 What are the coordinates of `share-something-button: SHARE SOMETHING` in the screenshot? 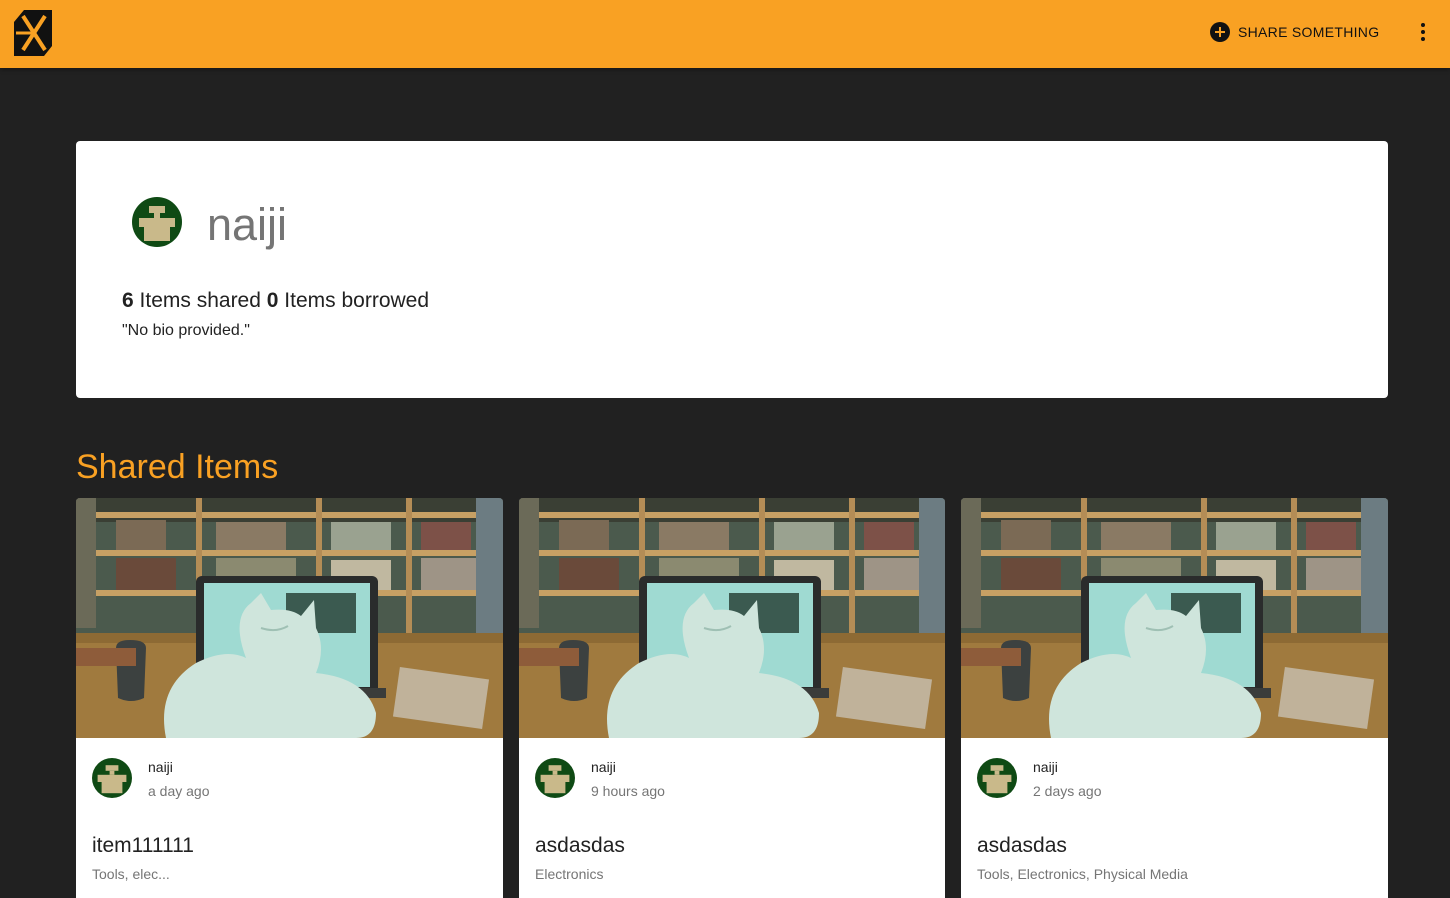 It's located at (1294, 32).